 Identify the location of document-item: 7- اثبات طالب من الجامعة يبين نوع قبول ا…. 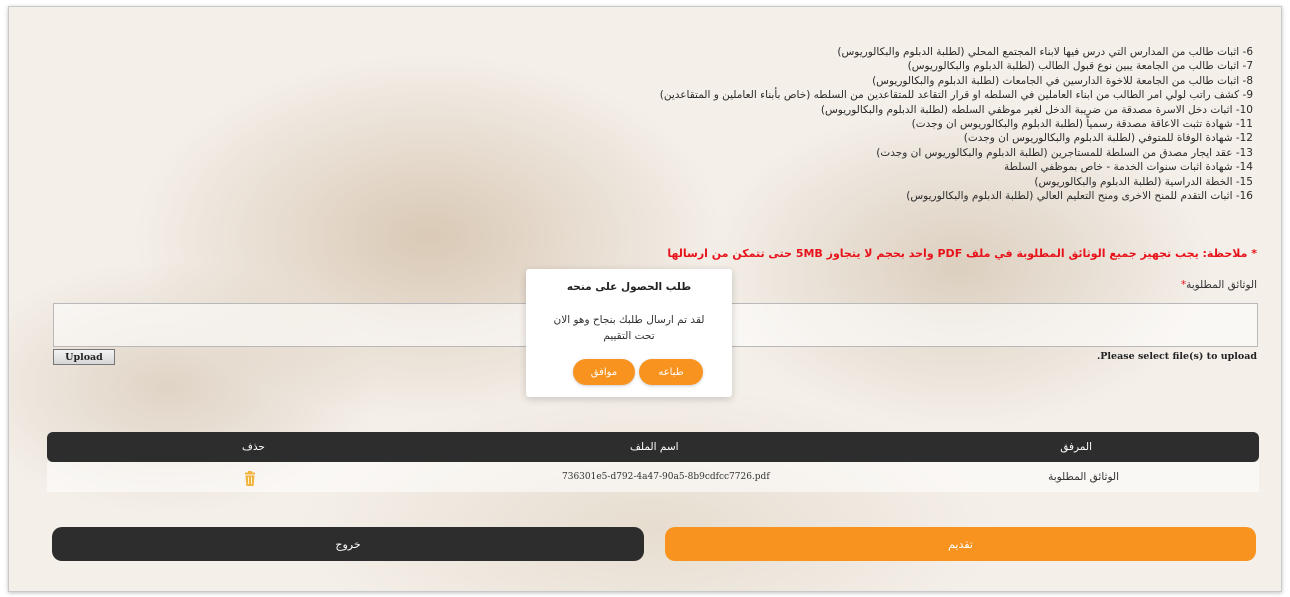
(1080, 66).